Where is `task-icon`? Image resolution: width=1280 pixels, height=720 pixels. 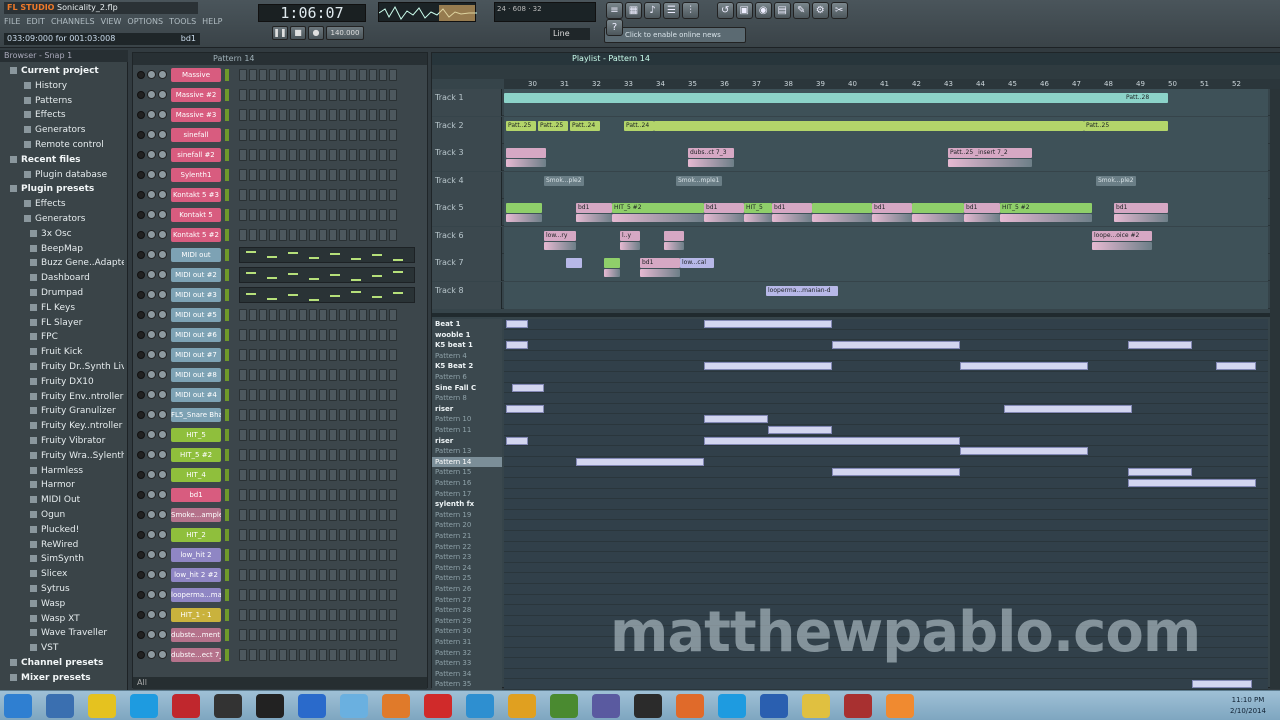 task-icon is located at coordinates (480, 706).